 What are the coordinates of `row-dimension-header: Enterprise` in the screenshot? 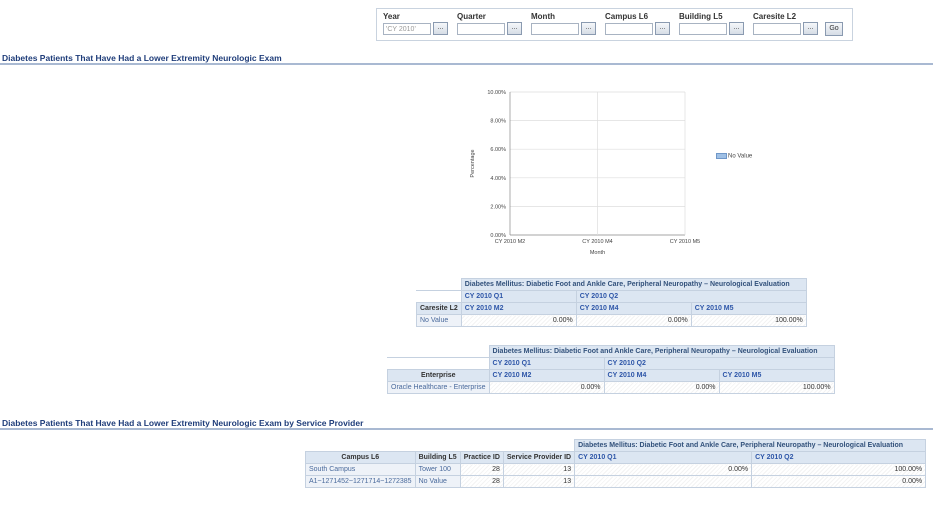 It's located at (438, 375).